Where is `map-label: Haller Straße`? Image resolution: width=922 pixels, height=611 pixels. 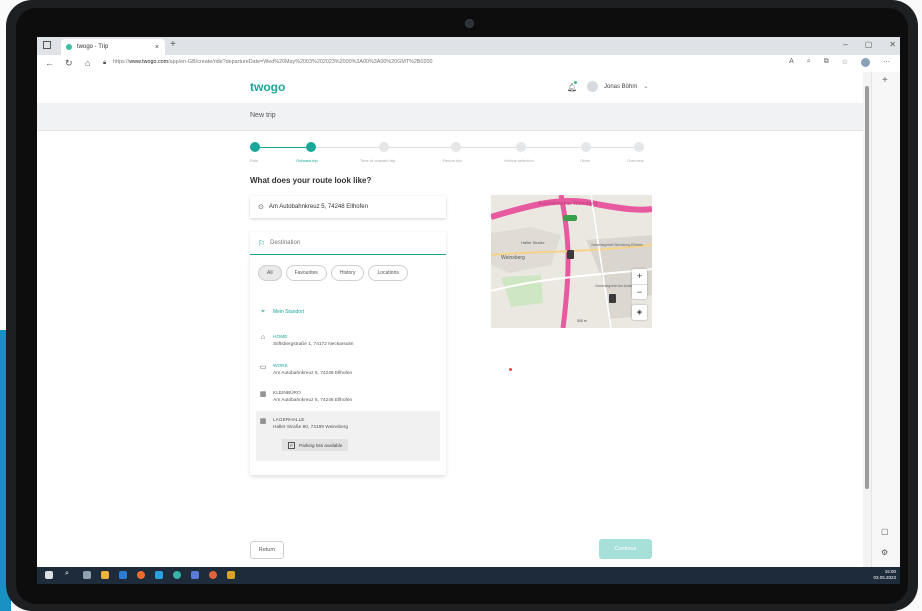
map-label: Haller Straße is located at coordinates (533, 242).